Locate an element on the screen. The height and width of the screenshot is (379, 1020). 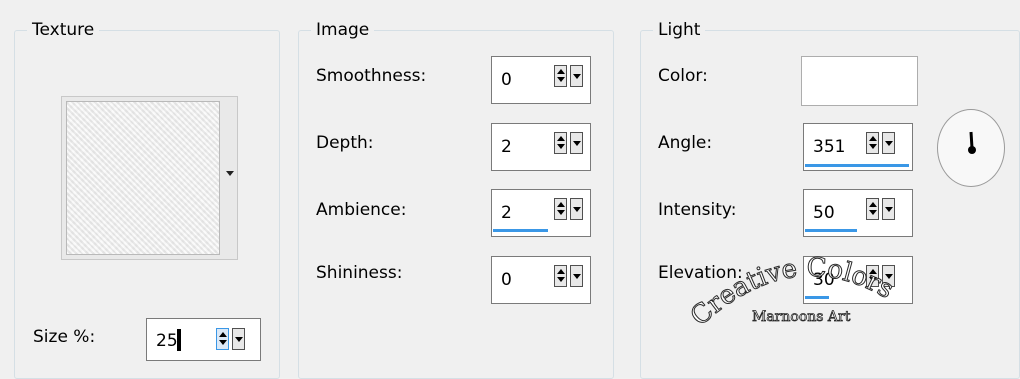
light-color-swatch is located at coordinates (859, 81).